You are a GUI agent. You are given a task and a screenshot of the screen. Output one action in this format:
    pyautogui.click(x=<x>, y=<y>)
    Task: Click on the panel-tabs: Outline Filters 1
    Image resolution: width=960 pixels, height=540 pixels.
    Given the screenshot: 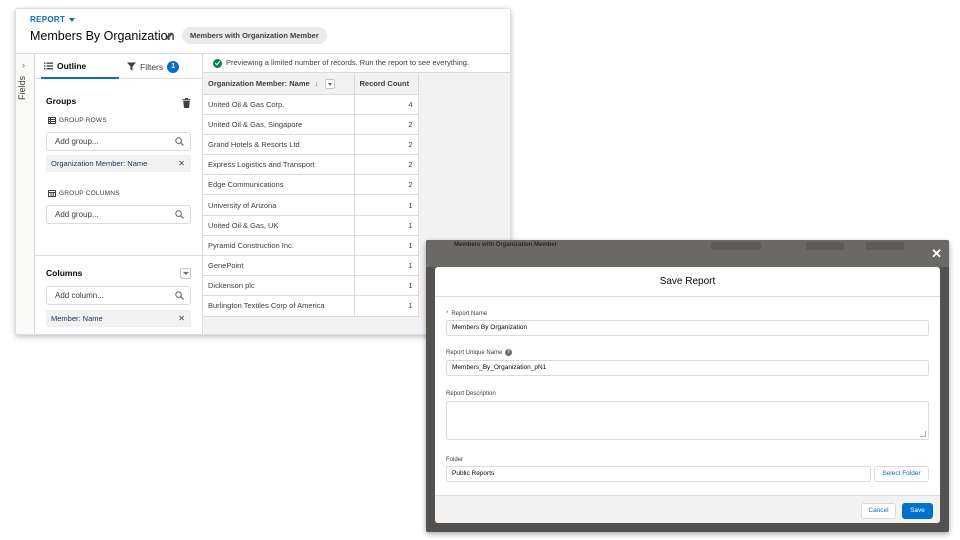 What is the action you would take?
    pyautogui.click(x=118, y=66)
    